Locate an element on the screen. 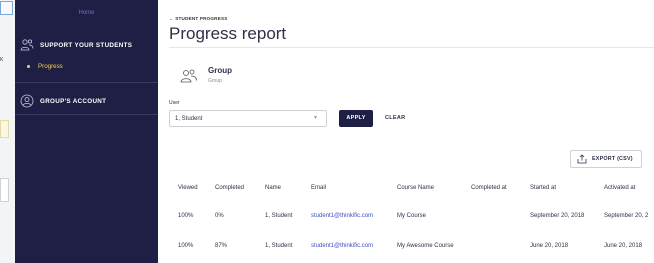 Image resolution: width=654 pixels, height=263 pixels. title-divider is located at coordinates (411, 47).